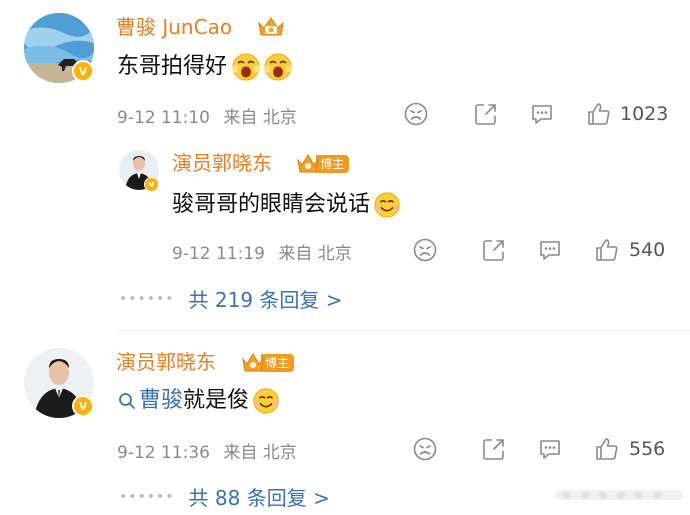 The image size is (690, 515). I want to click on comment-text: 骏哥哥的眼睛会说话, so click(286, 205).